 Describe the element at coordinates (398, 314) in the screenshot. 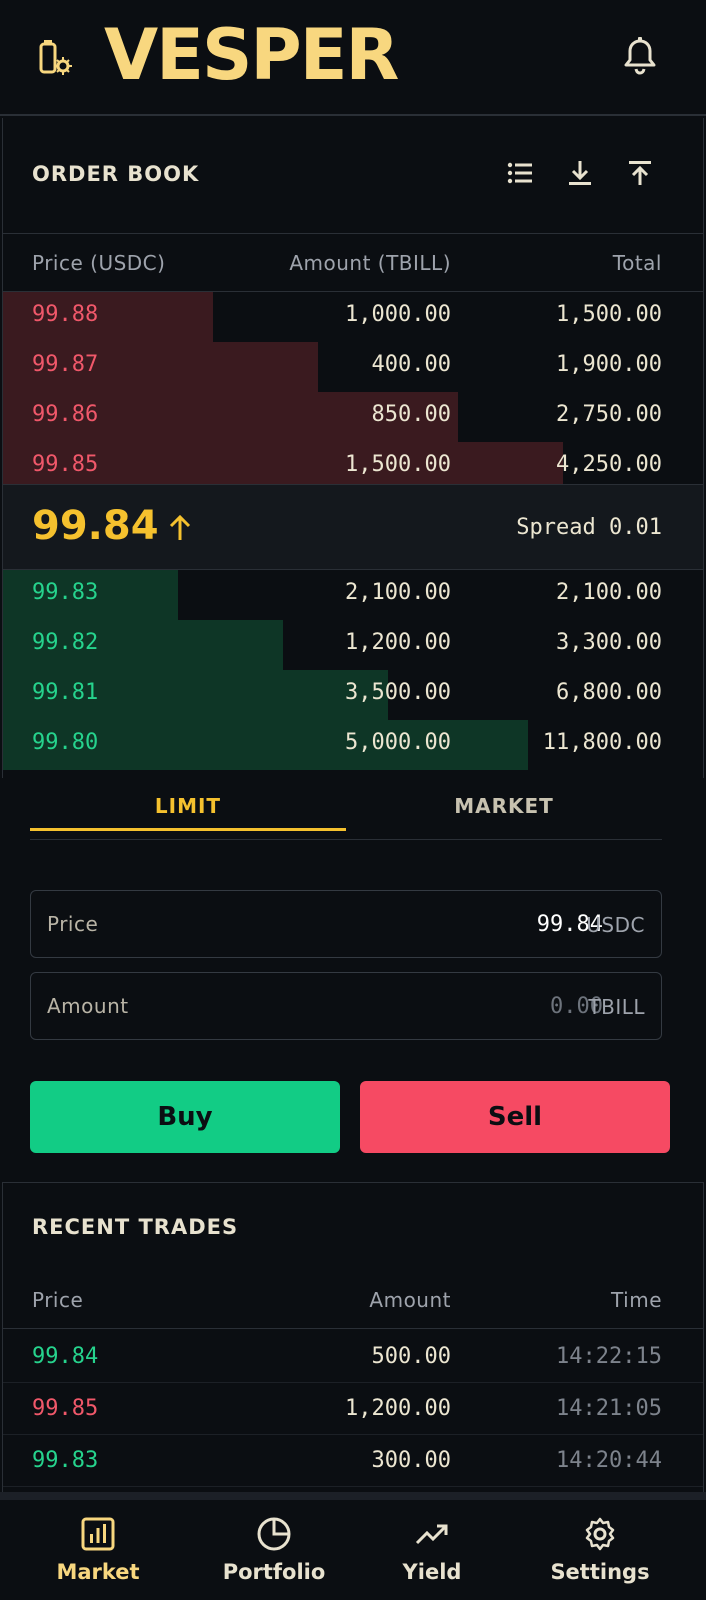

I see `ask-amount: 1,000.00` at that location.